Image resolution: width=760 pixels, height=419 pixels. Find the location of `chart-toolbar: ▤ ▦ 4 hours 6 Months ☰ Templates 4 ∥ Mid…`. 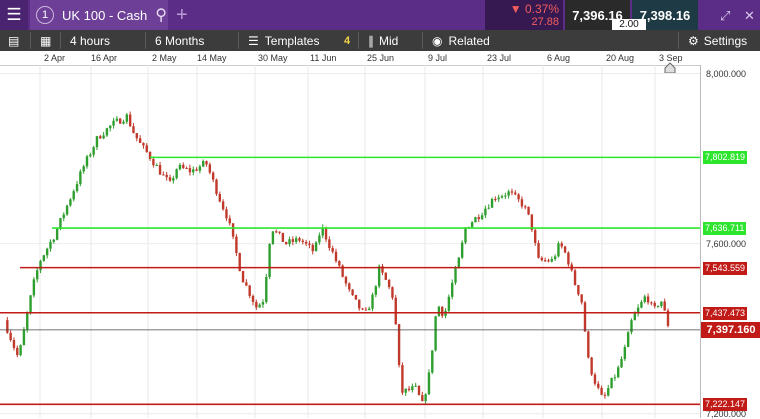

chart-toolbar: ▤ ▦ 4 hours 6 Months ☰ Templates 4 ∥ Mid… is located at coordinates (380, 40).